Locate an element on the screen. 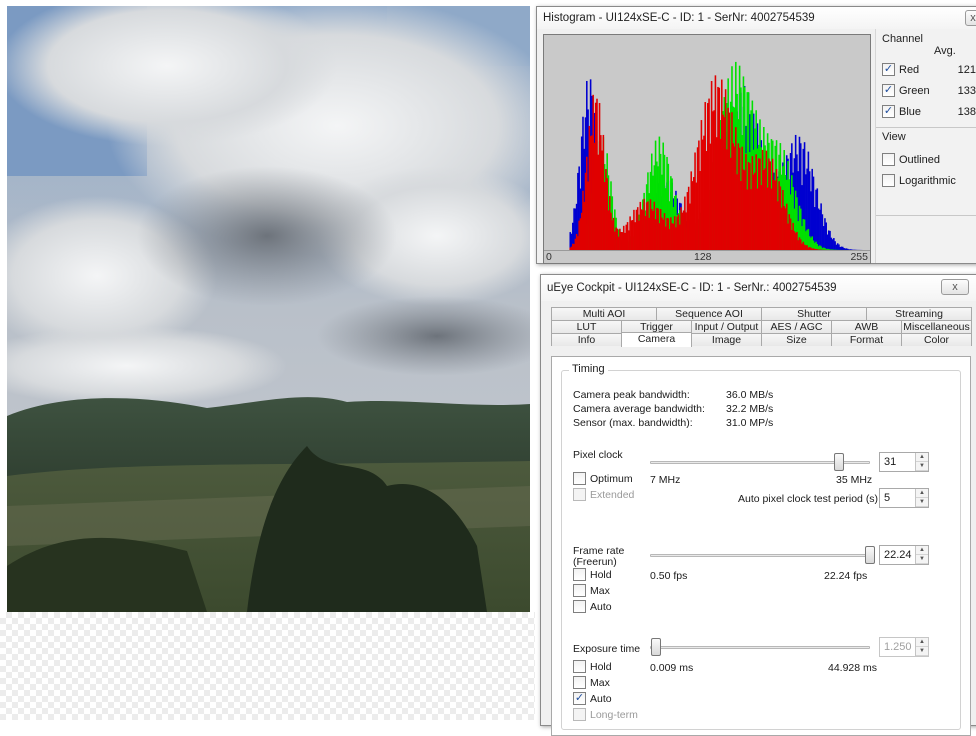 The width and height of the screenshot is (976, 736). frame-rate-auto-label: Auto is located at coordinates (601, 607).